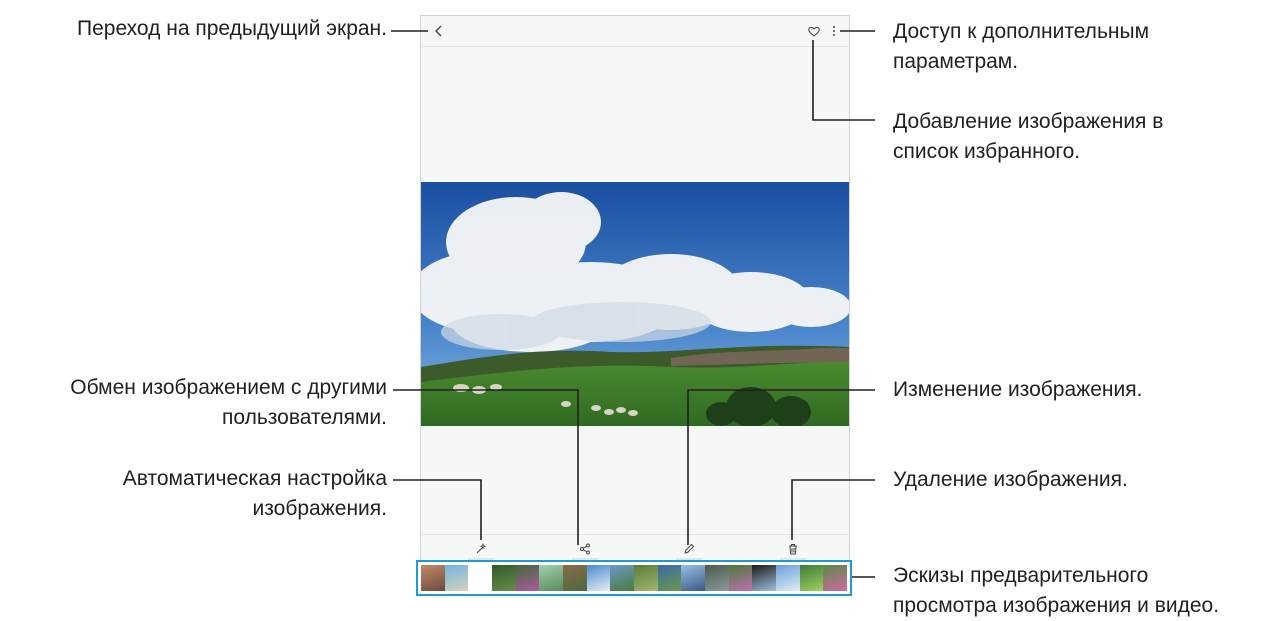 The width and height of the screenshot is (1277, 621). What do you see at coordinates (486, 467) in the screenshot?
I see `line-share` at bounding box center [486, 467].